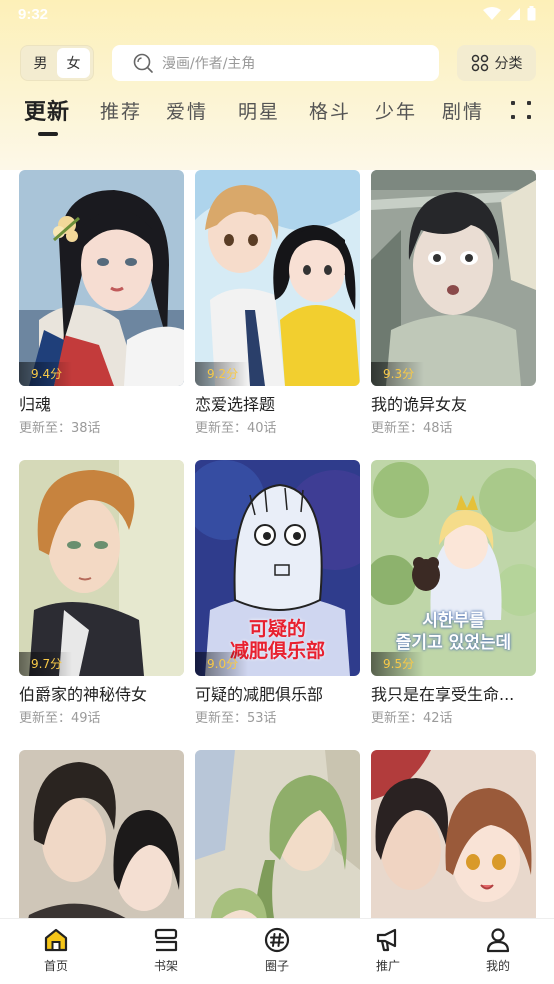 This screenshot has width=554, height=984. I want to click on status-bar: 9:32, so click(277, 15).